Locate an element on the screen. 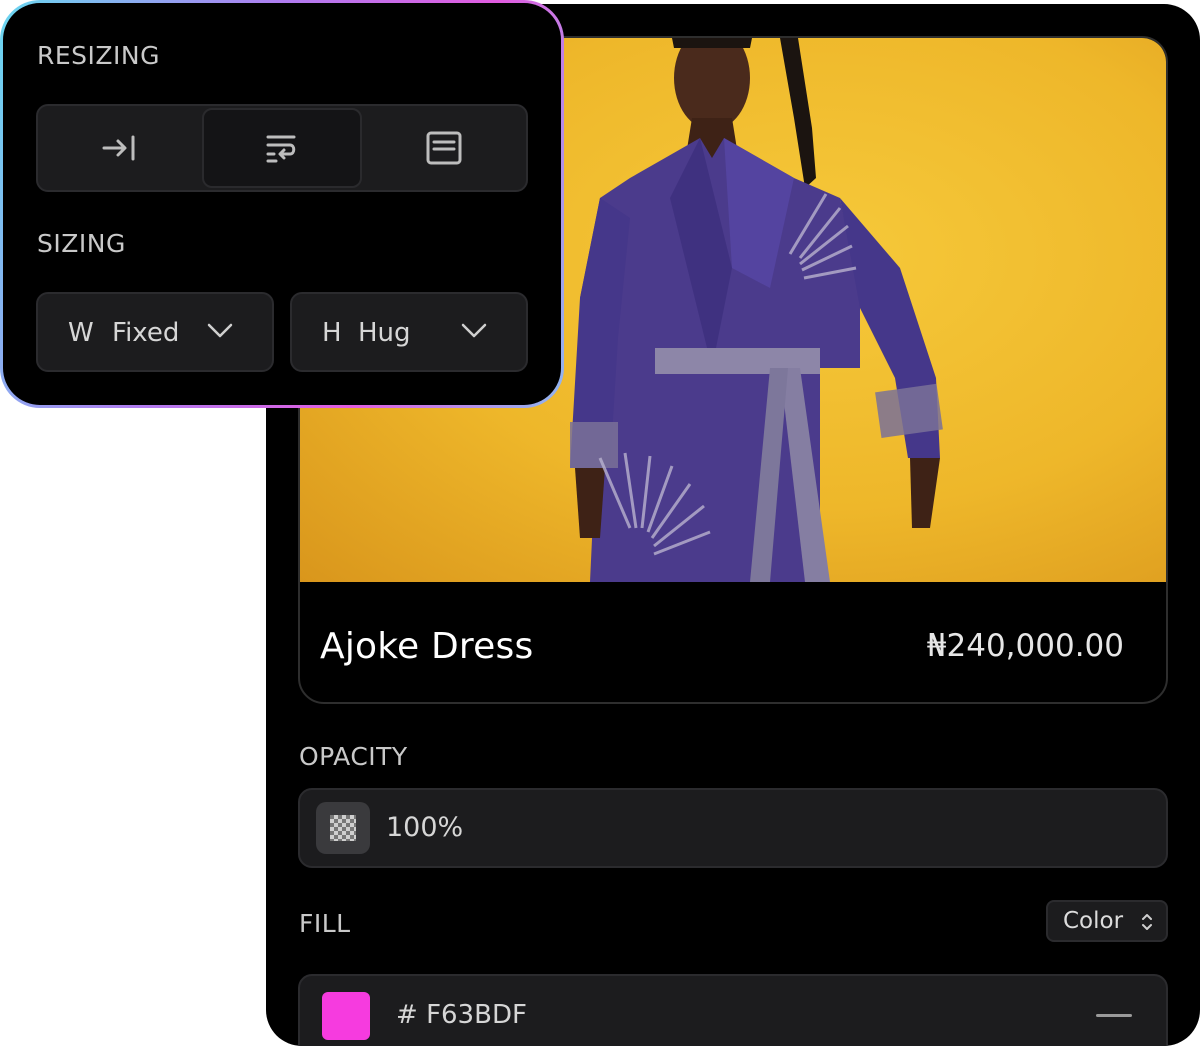 The image size is (1204, 1050). fixed-width-button is located at coordinates (120, 148).